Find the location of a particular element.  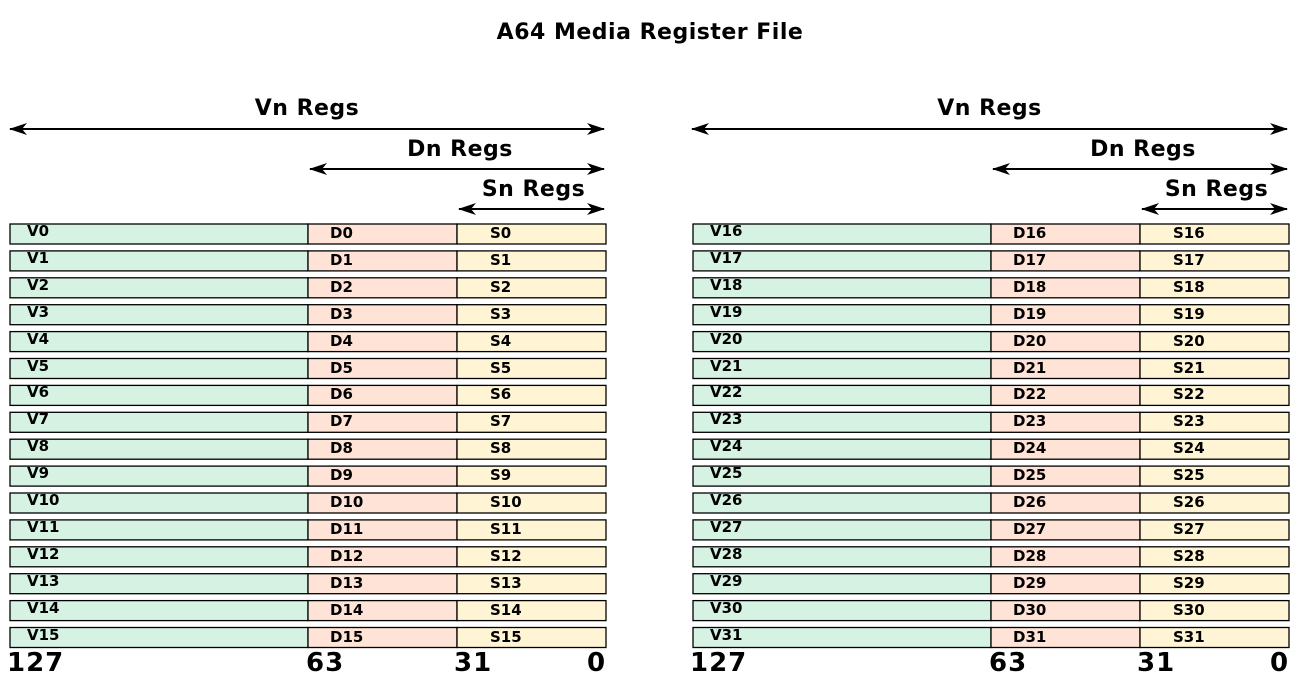

s-register-label: S8 is located at coordinates (501, 448).